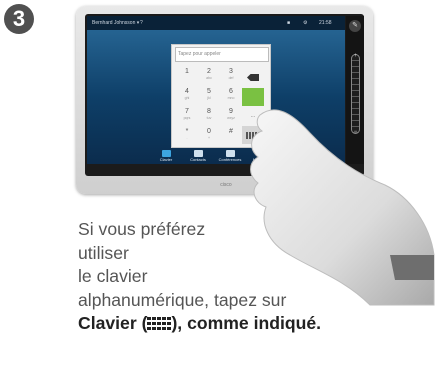  Describe the element at coordinates (253, 97) in the screenshot. I see `call-button` at that location.